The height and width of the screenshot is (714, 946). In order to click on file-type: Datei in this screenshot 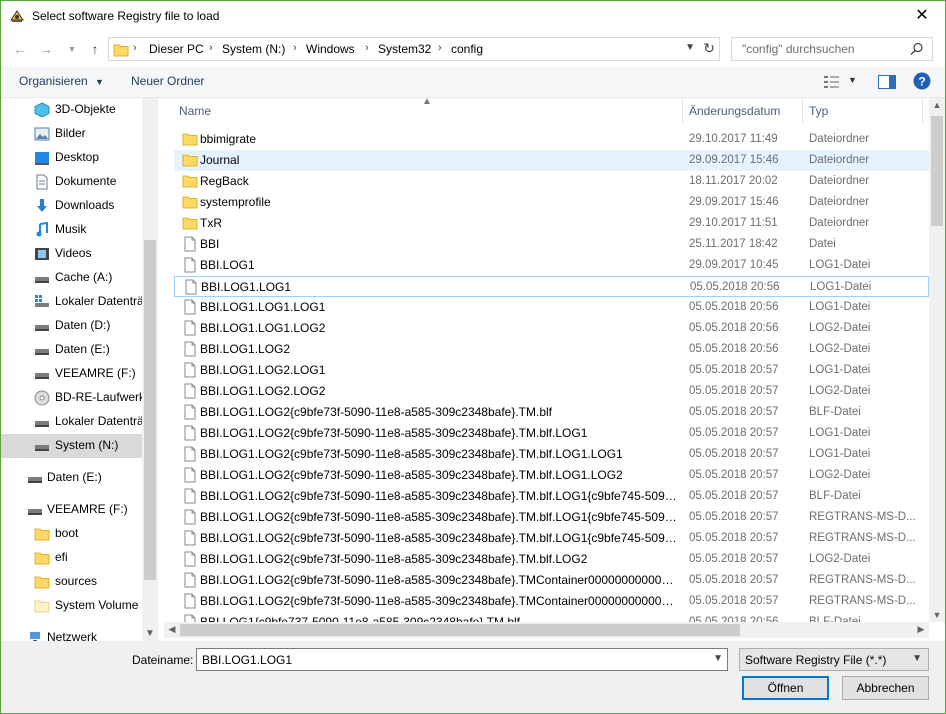, I will do `click(822, 244)`.